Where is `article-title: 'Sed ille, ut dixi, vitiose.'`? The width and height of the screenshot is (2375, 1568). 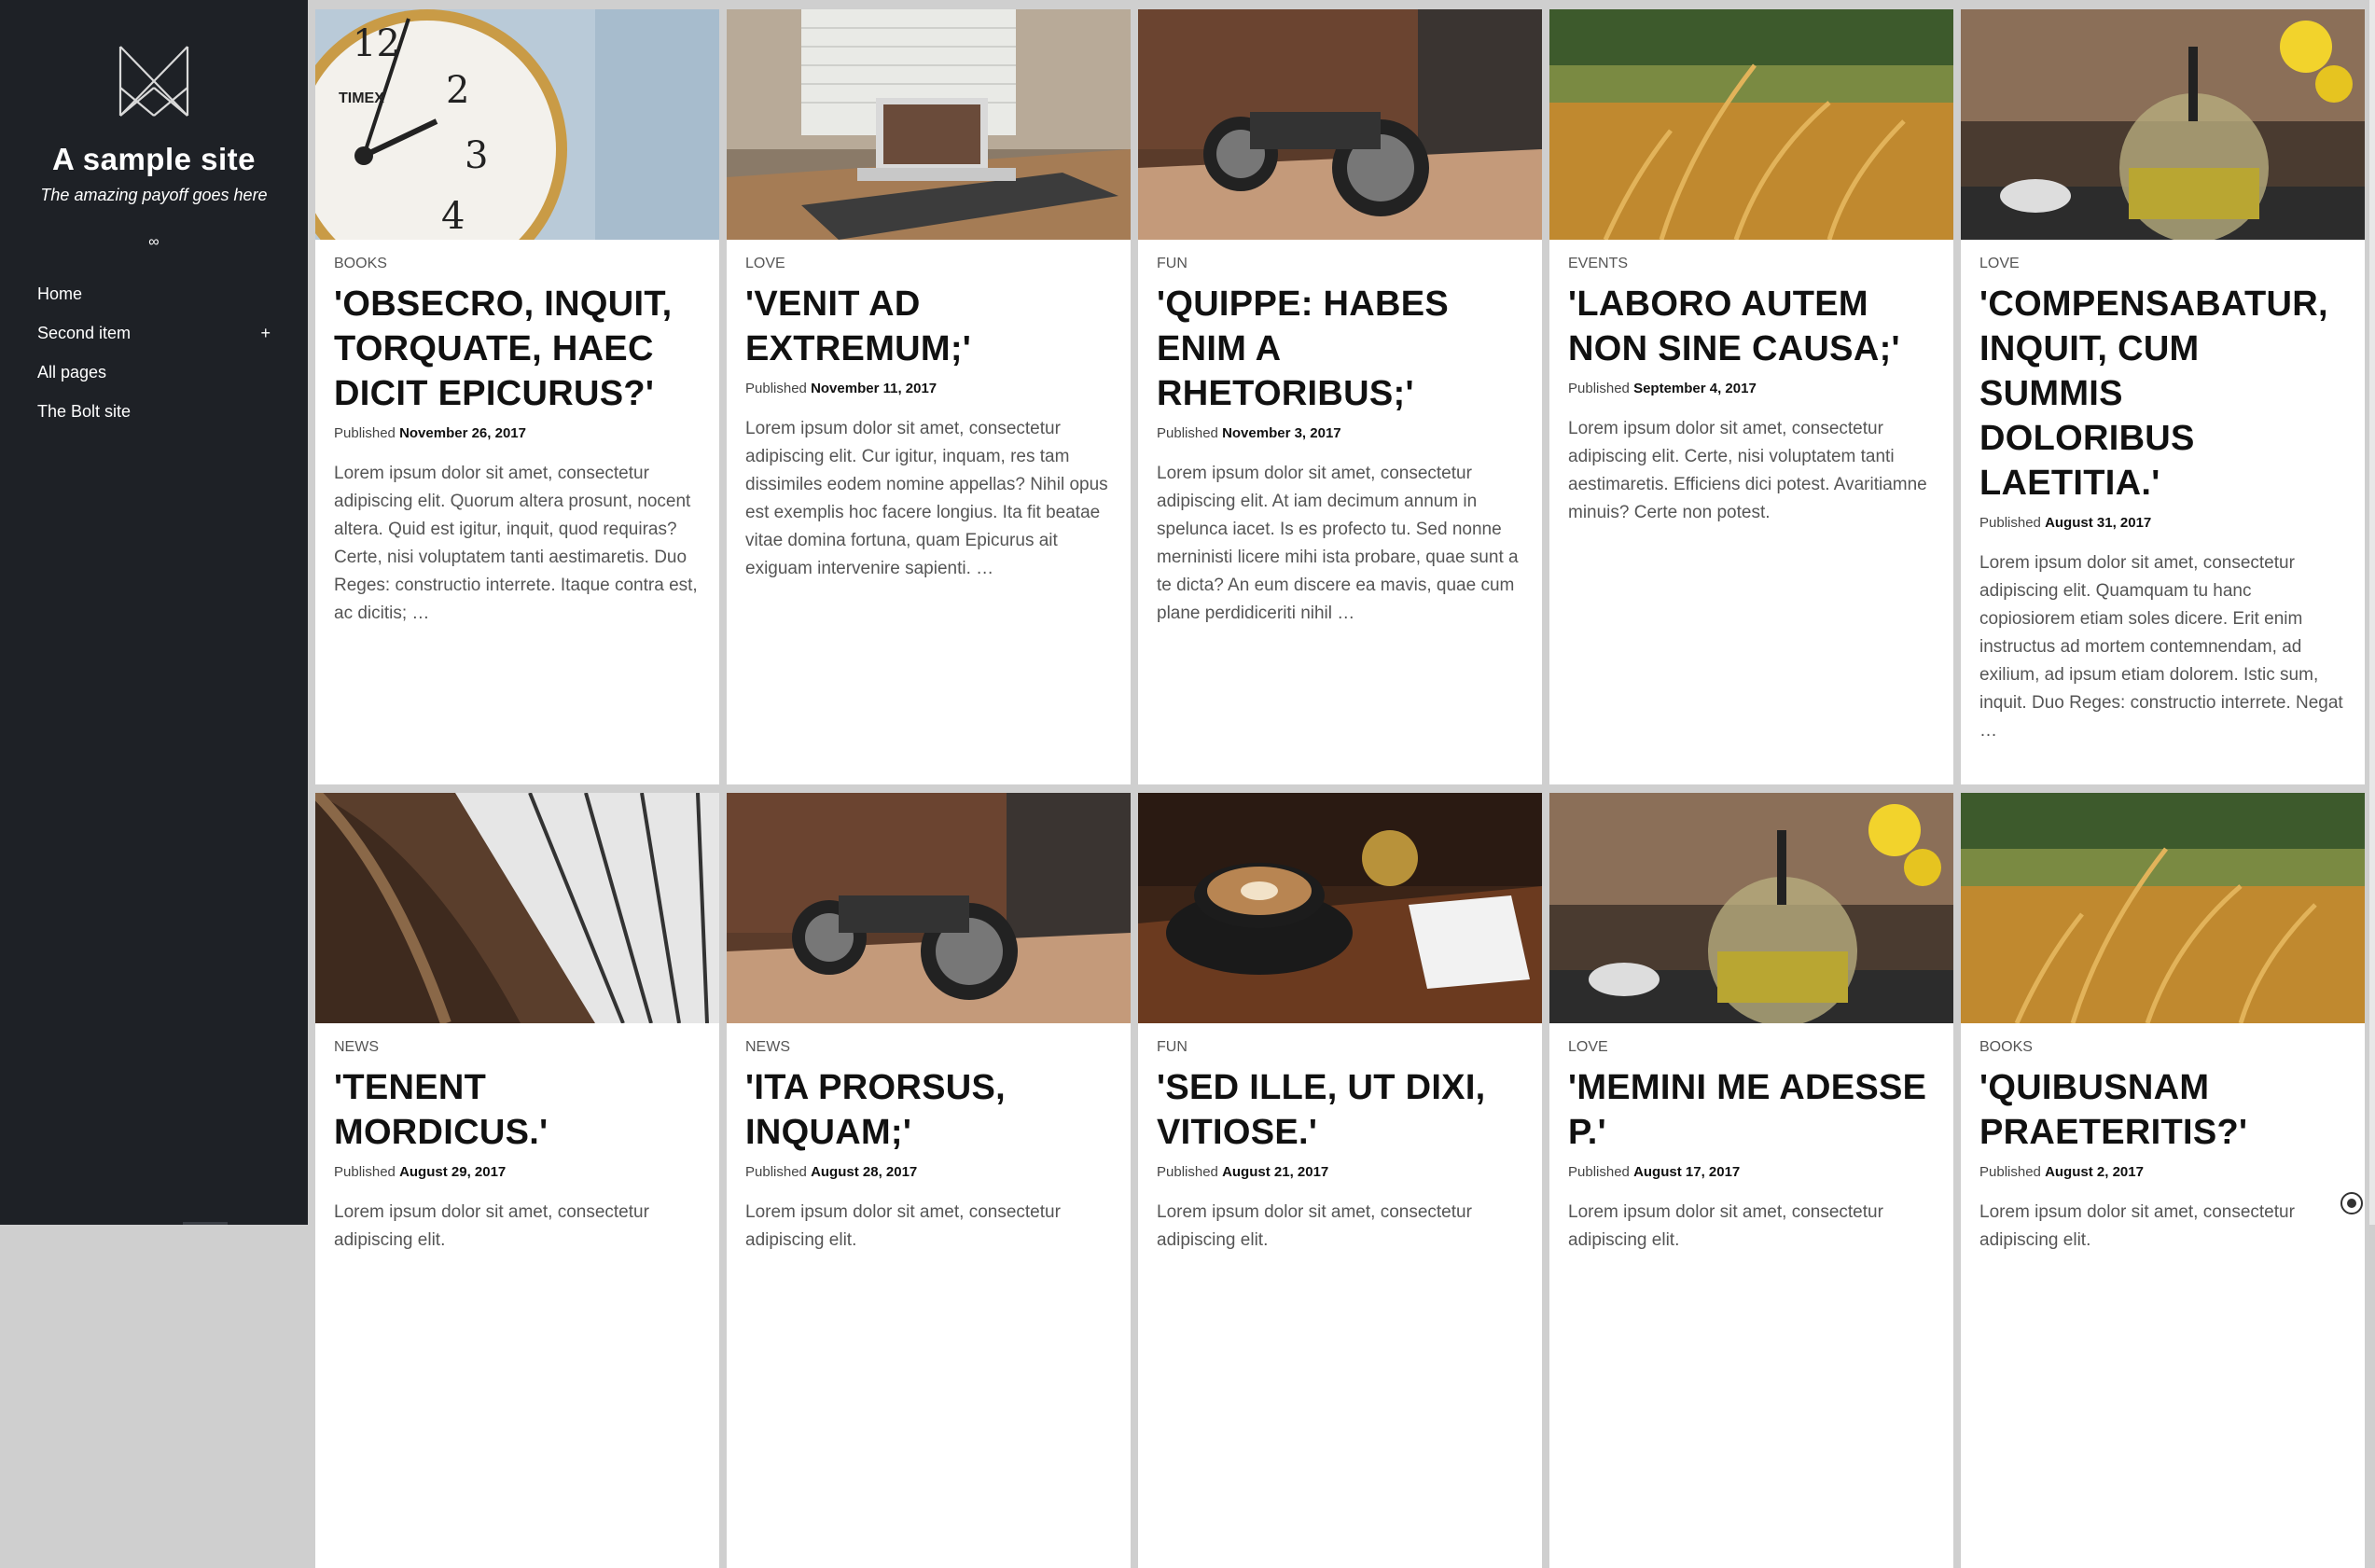
article-title: 'Sed ille, ut dixi, vitiose.' is located at coordinates (1340, 1110).